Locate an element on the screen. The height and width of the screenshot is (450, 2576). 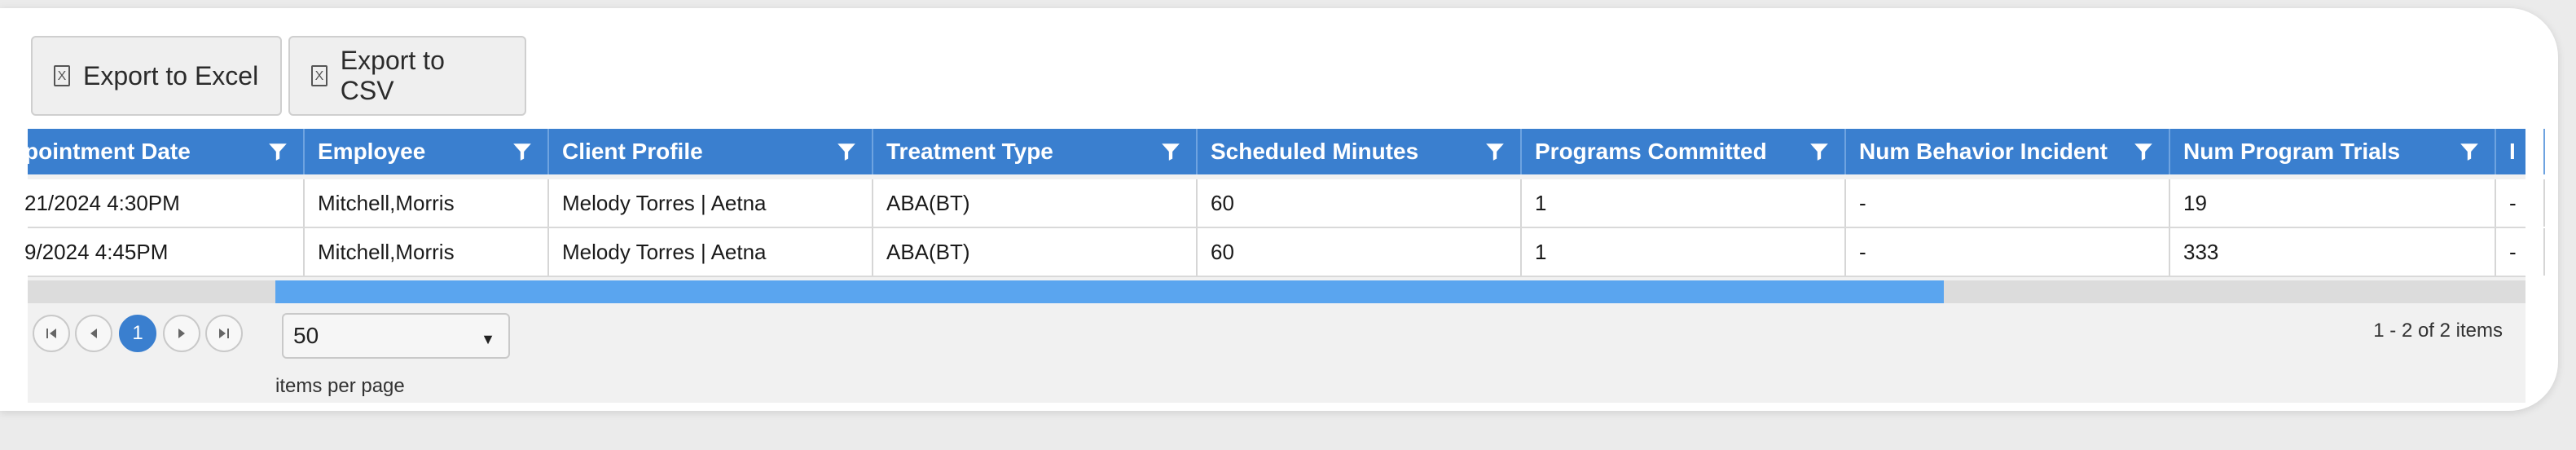
column-header-programs-committed: Programs Committed is located at coordinates (1684, 151).